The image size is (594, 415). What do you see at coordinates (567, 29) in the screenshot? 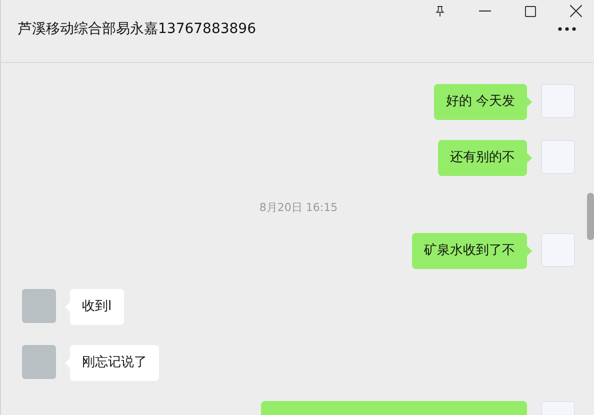
I see `more-icon` at bounding box center [567, 29].